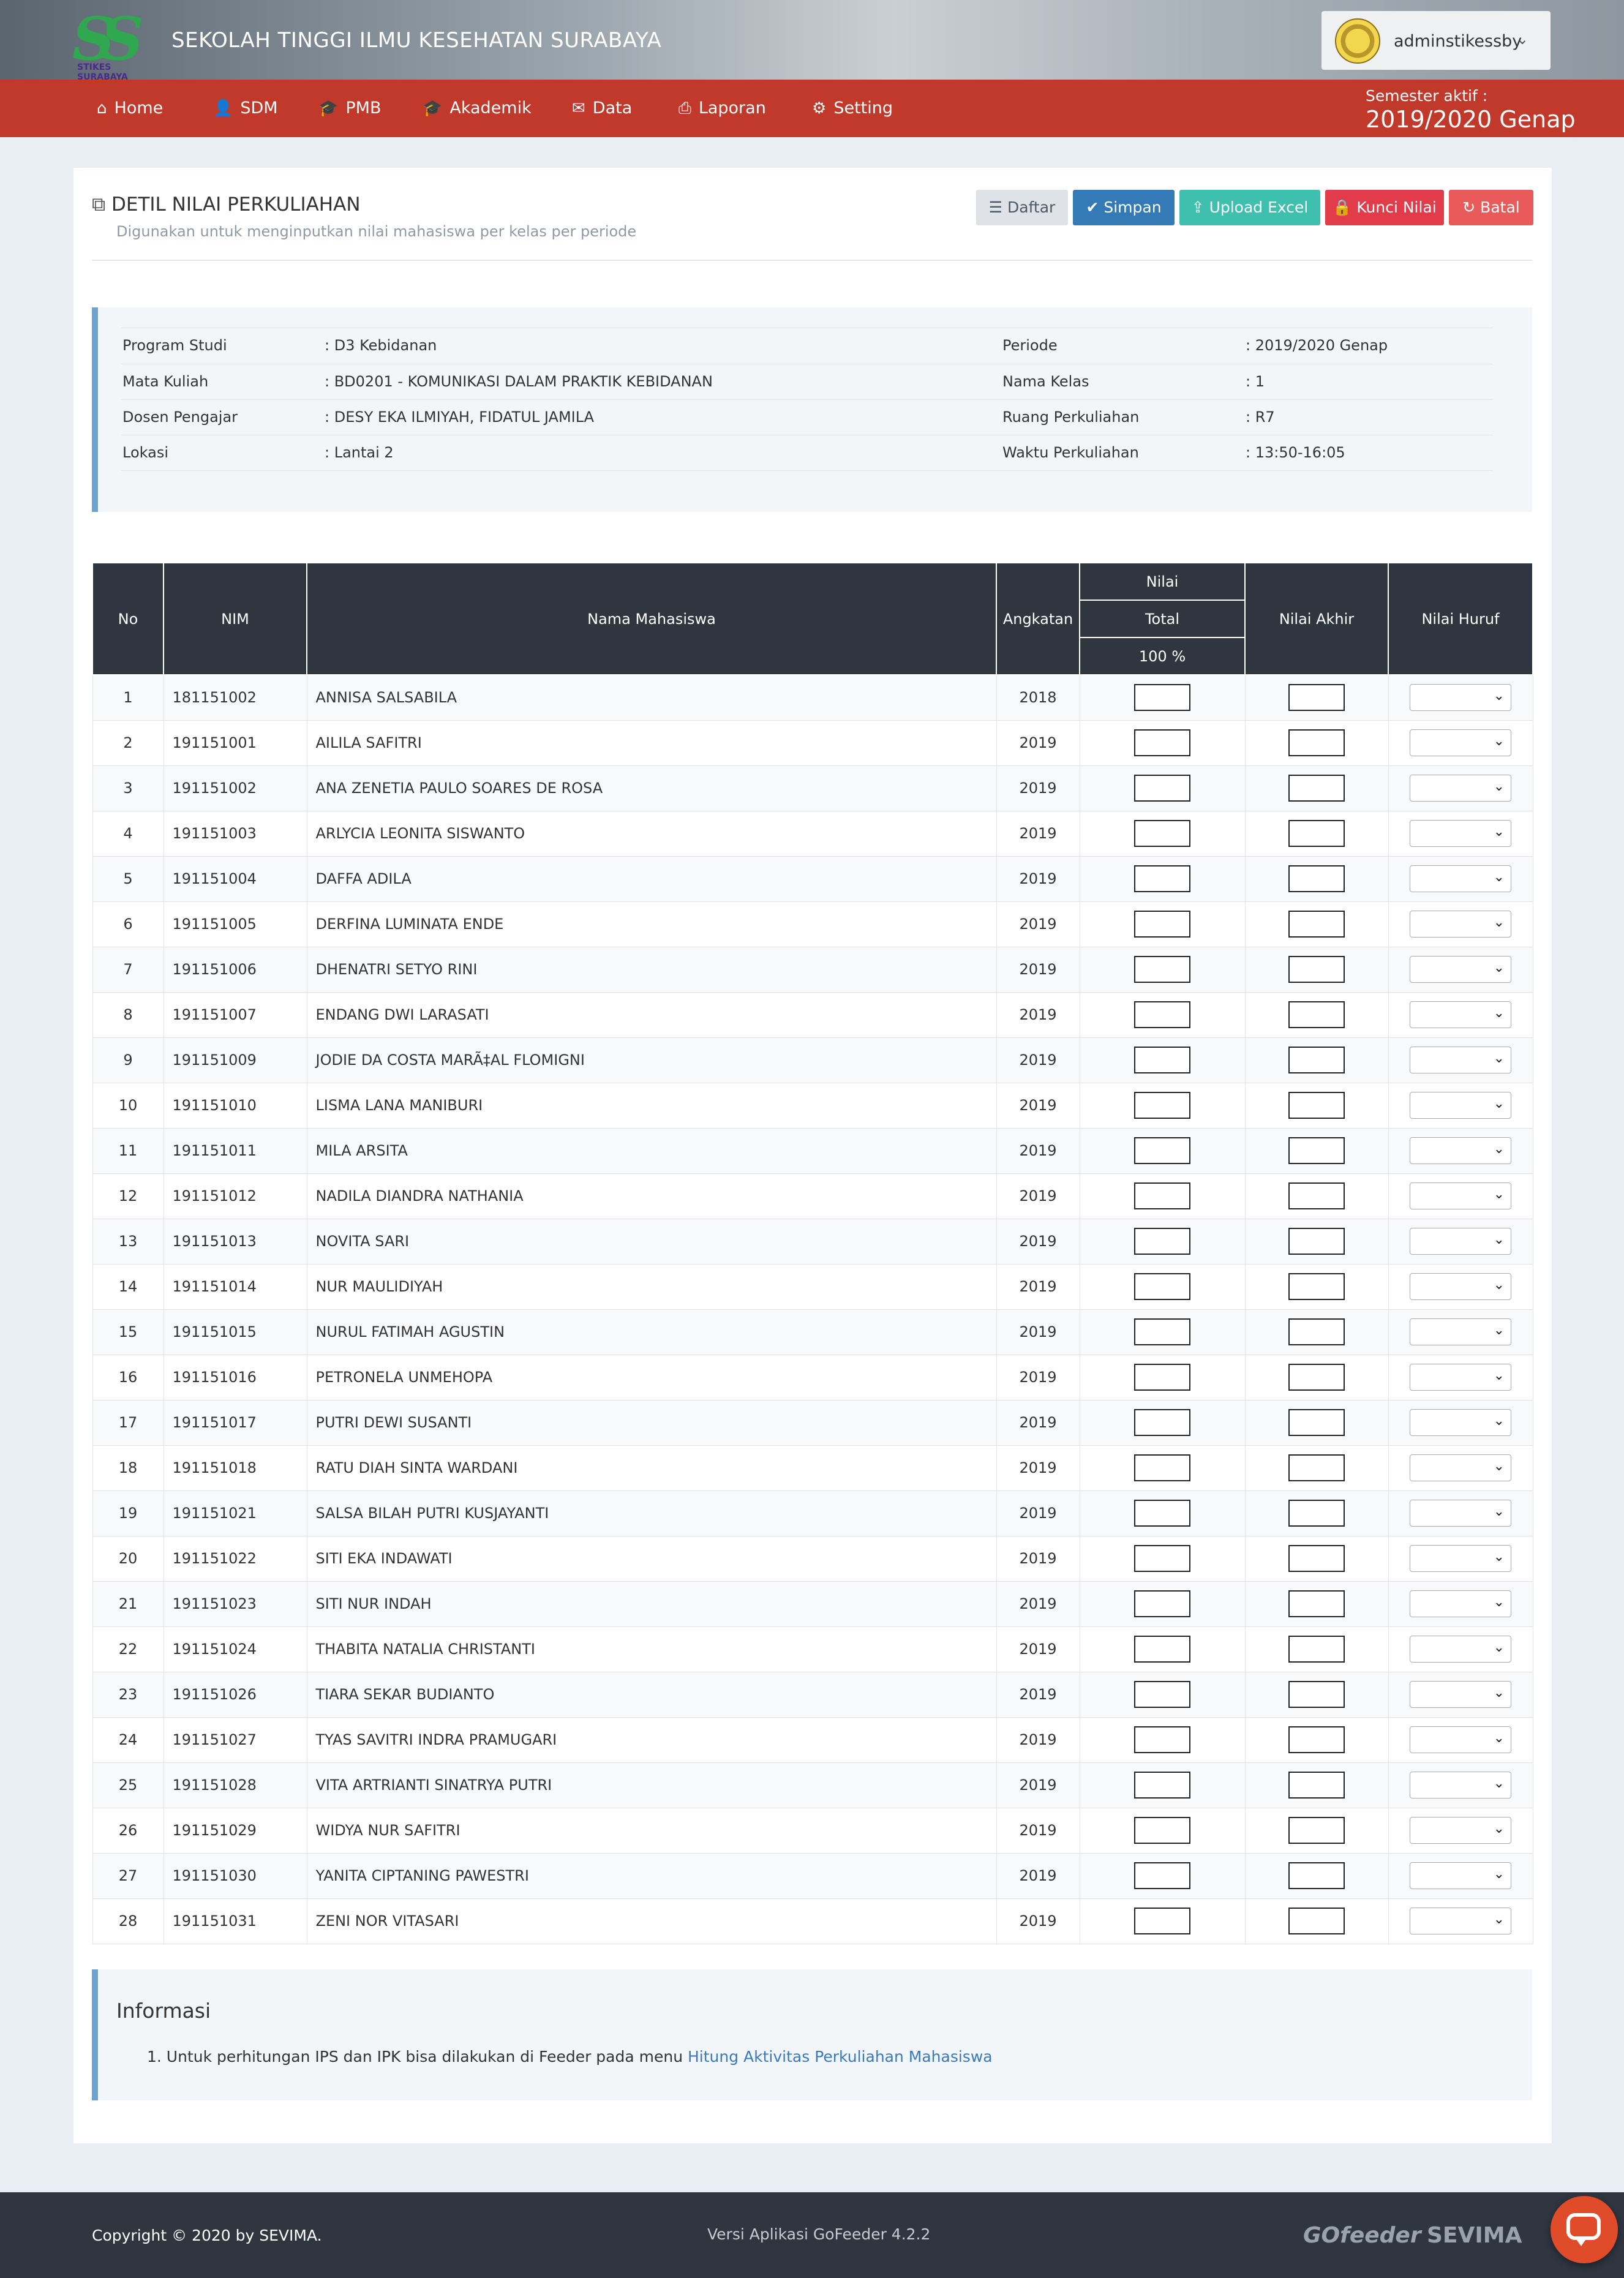  What do you see at coordinates (602, 108) in the screenshot?
I see `nav-data: ✉ Data` at bounding box center [602, 108].